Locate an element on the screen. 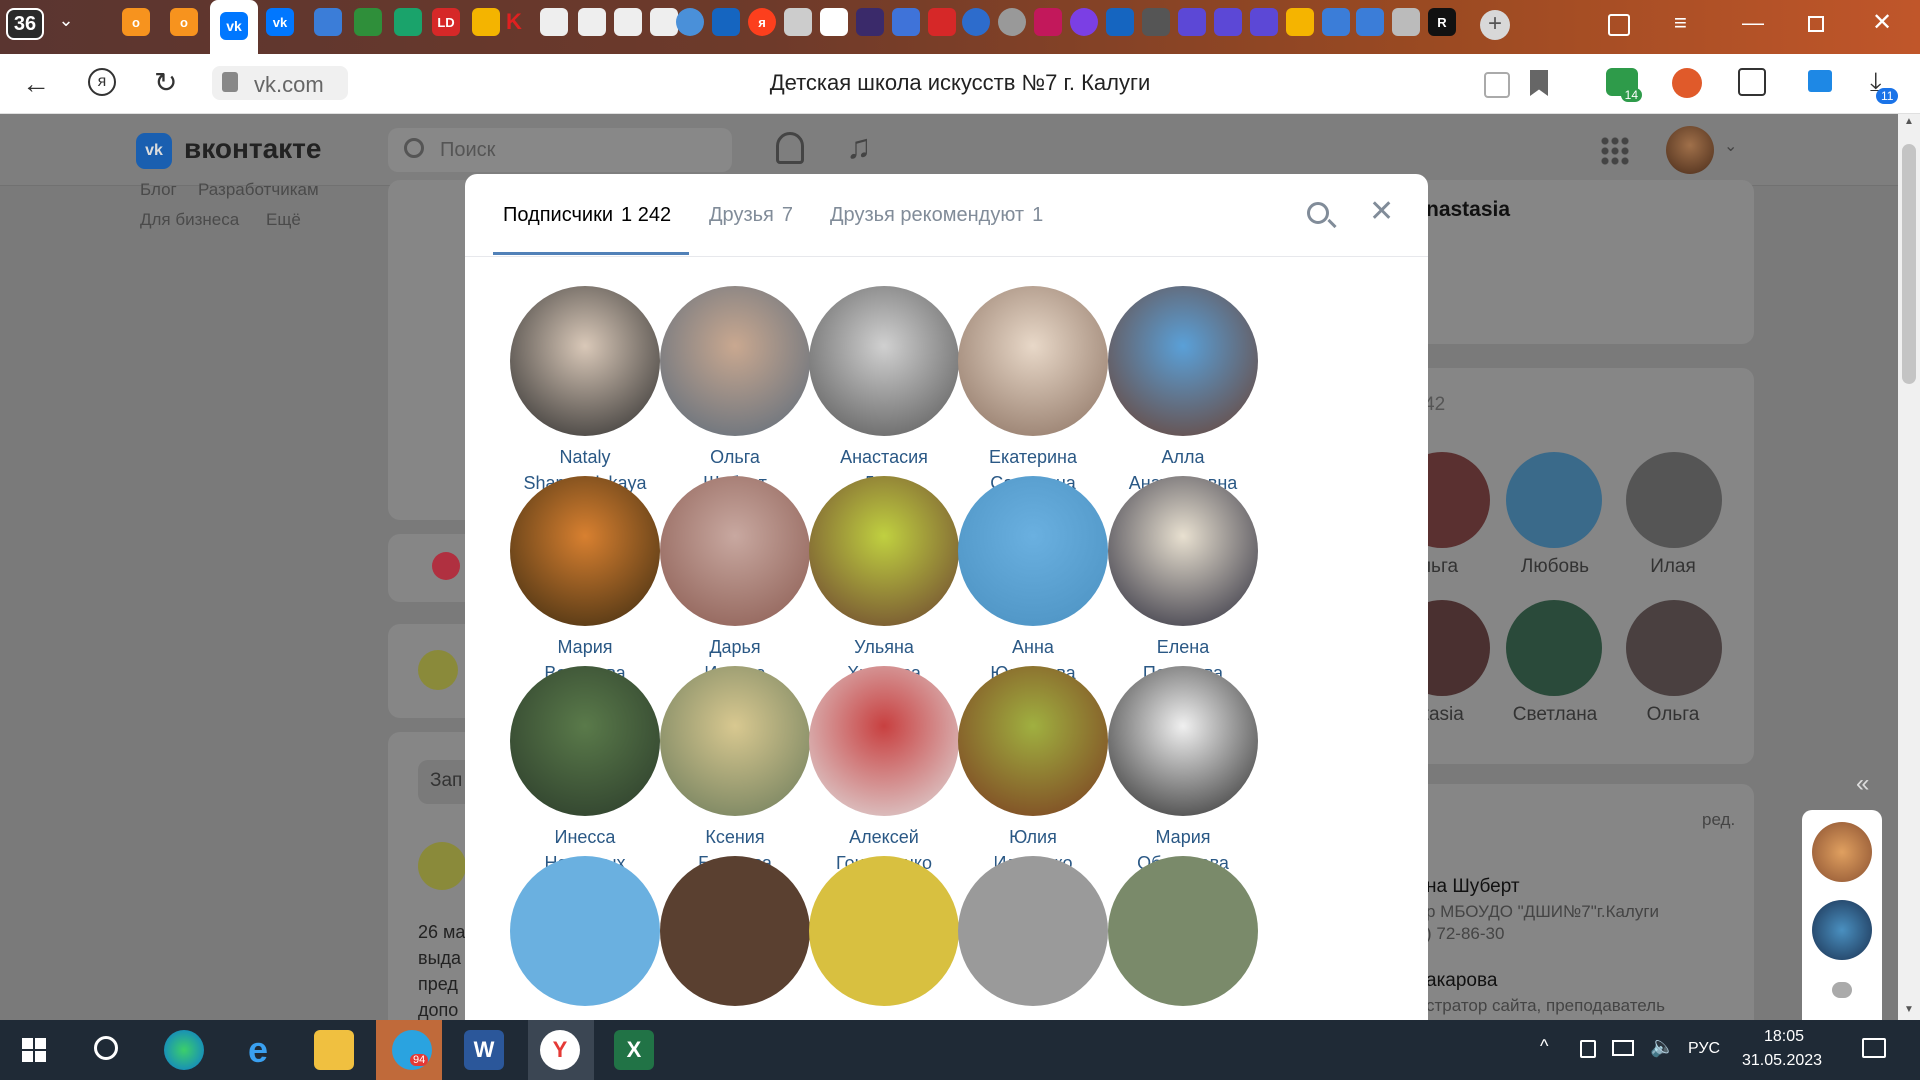  tab-ok-1: о is located at coordinates (136, 22).